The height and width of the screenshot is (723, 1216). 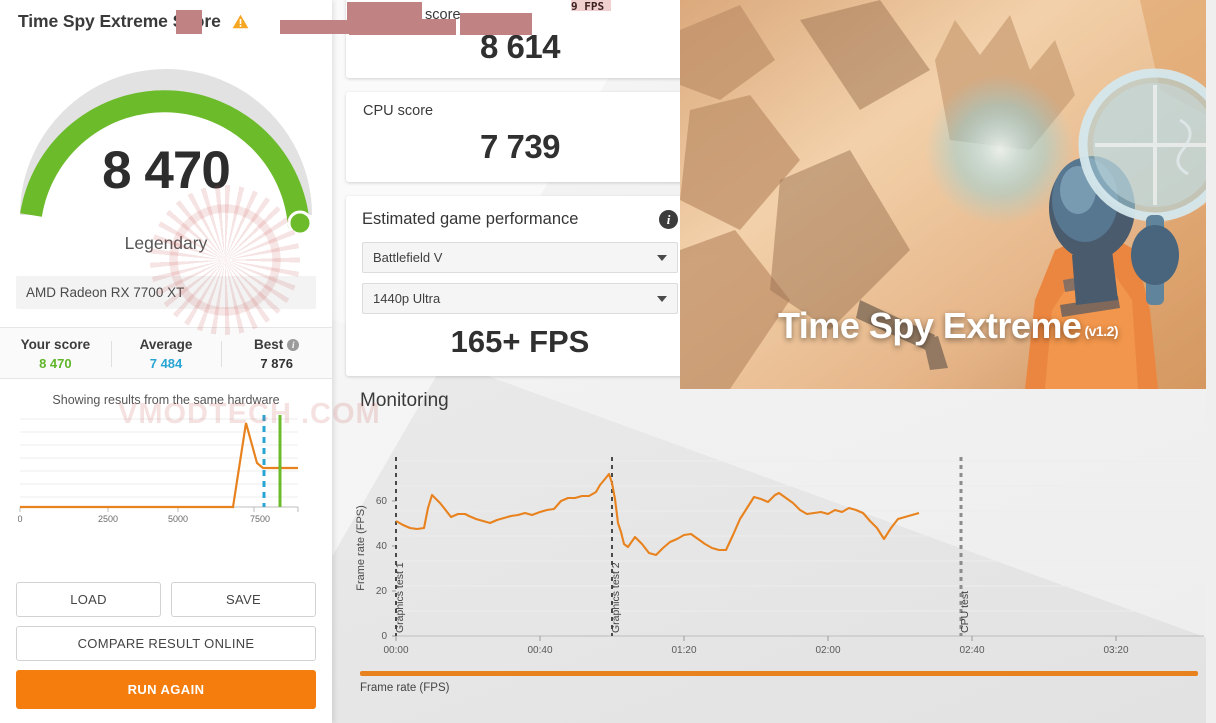 I want to click on monitoring-title: Monitoring, so click(x=404, y=400).